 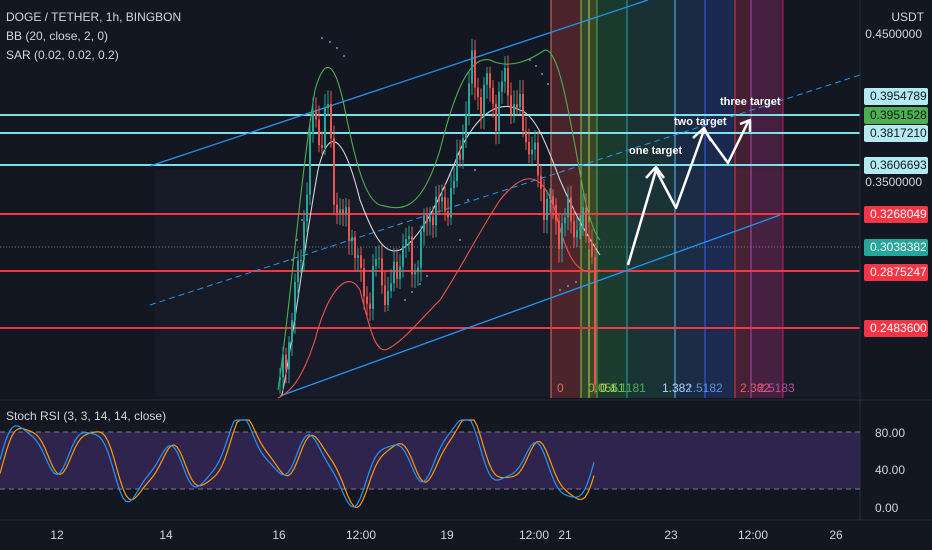 I want to click on currency-label: USDT, so click(x=907, y=17).